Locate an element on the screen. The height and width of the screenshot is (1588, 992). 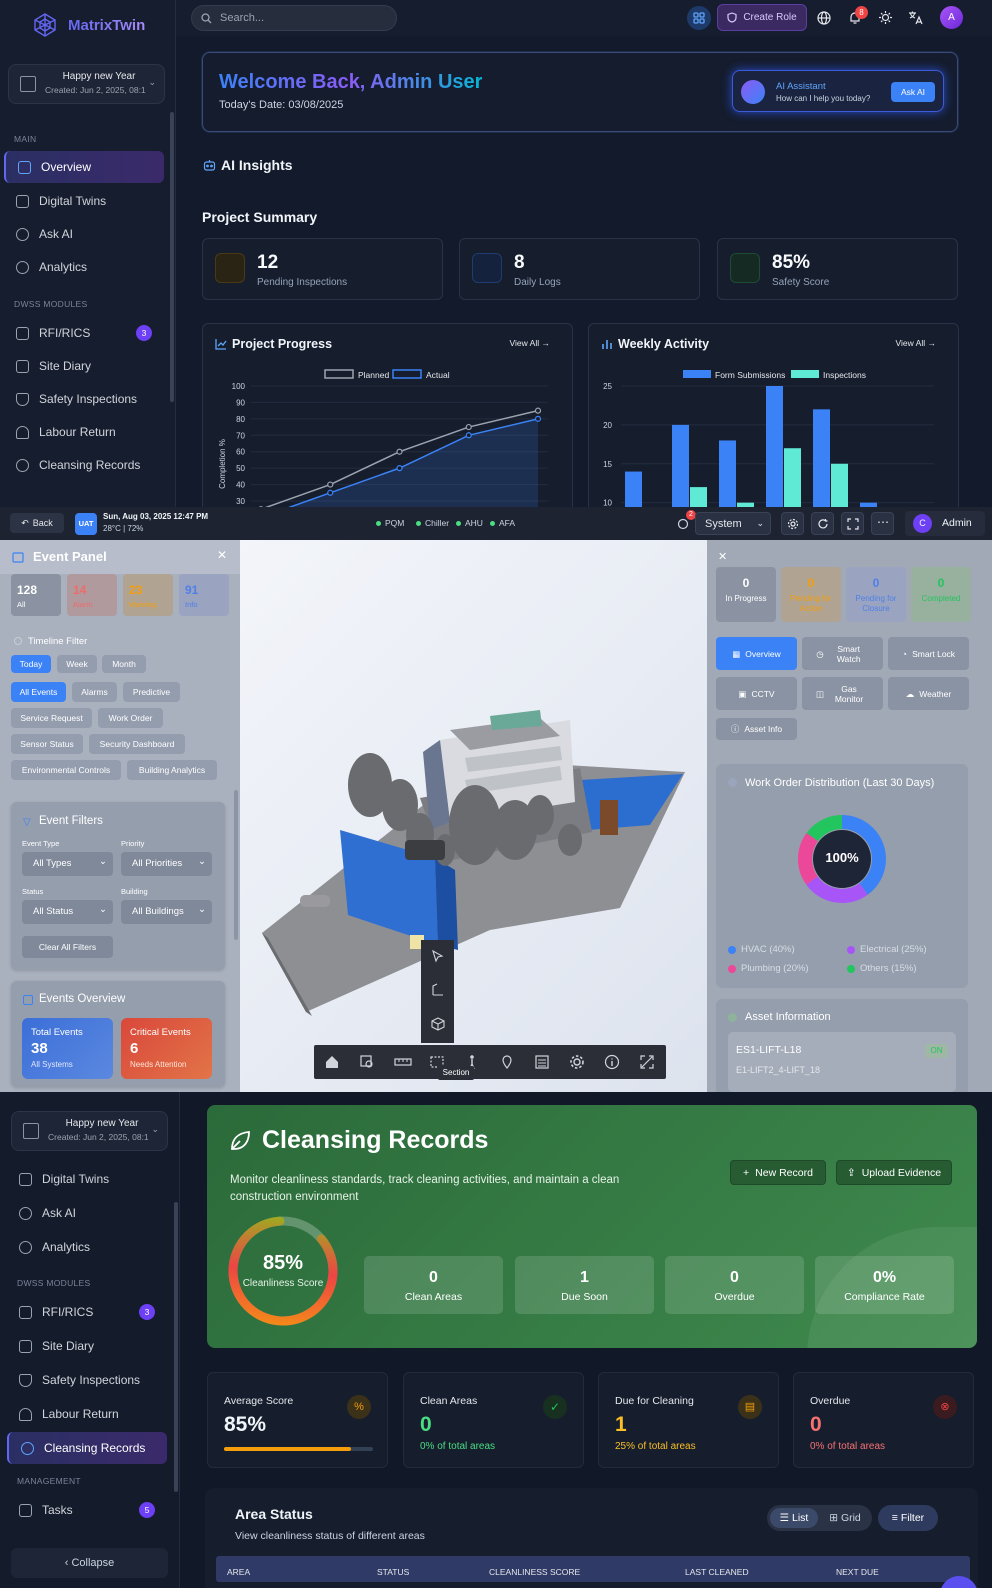
wo-completed: 0 Completed is located at coordinates (941, 594).